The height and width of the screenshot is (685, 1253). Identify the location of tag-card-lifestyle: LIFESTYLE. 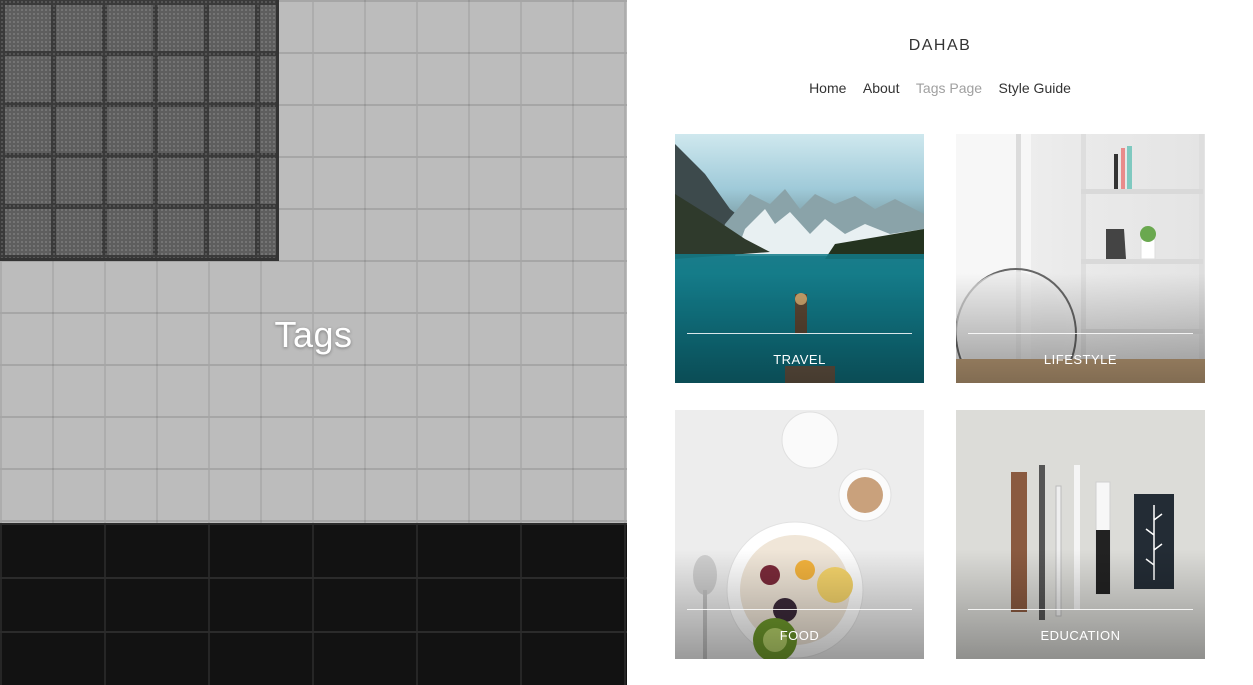
(1080, 258).